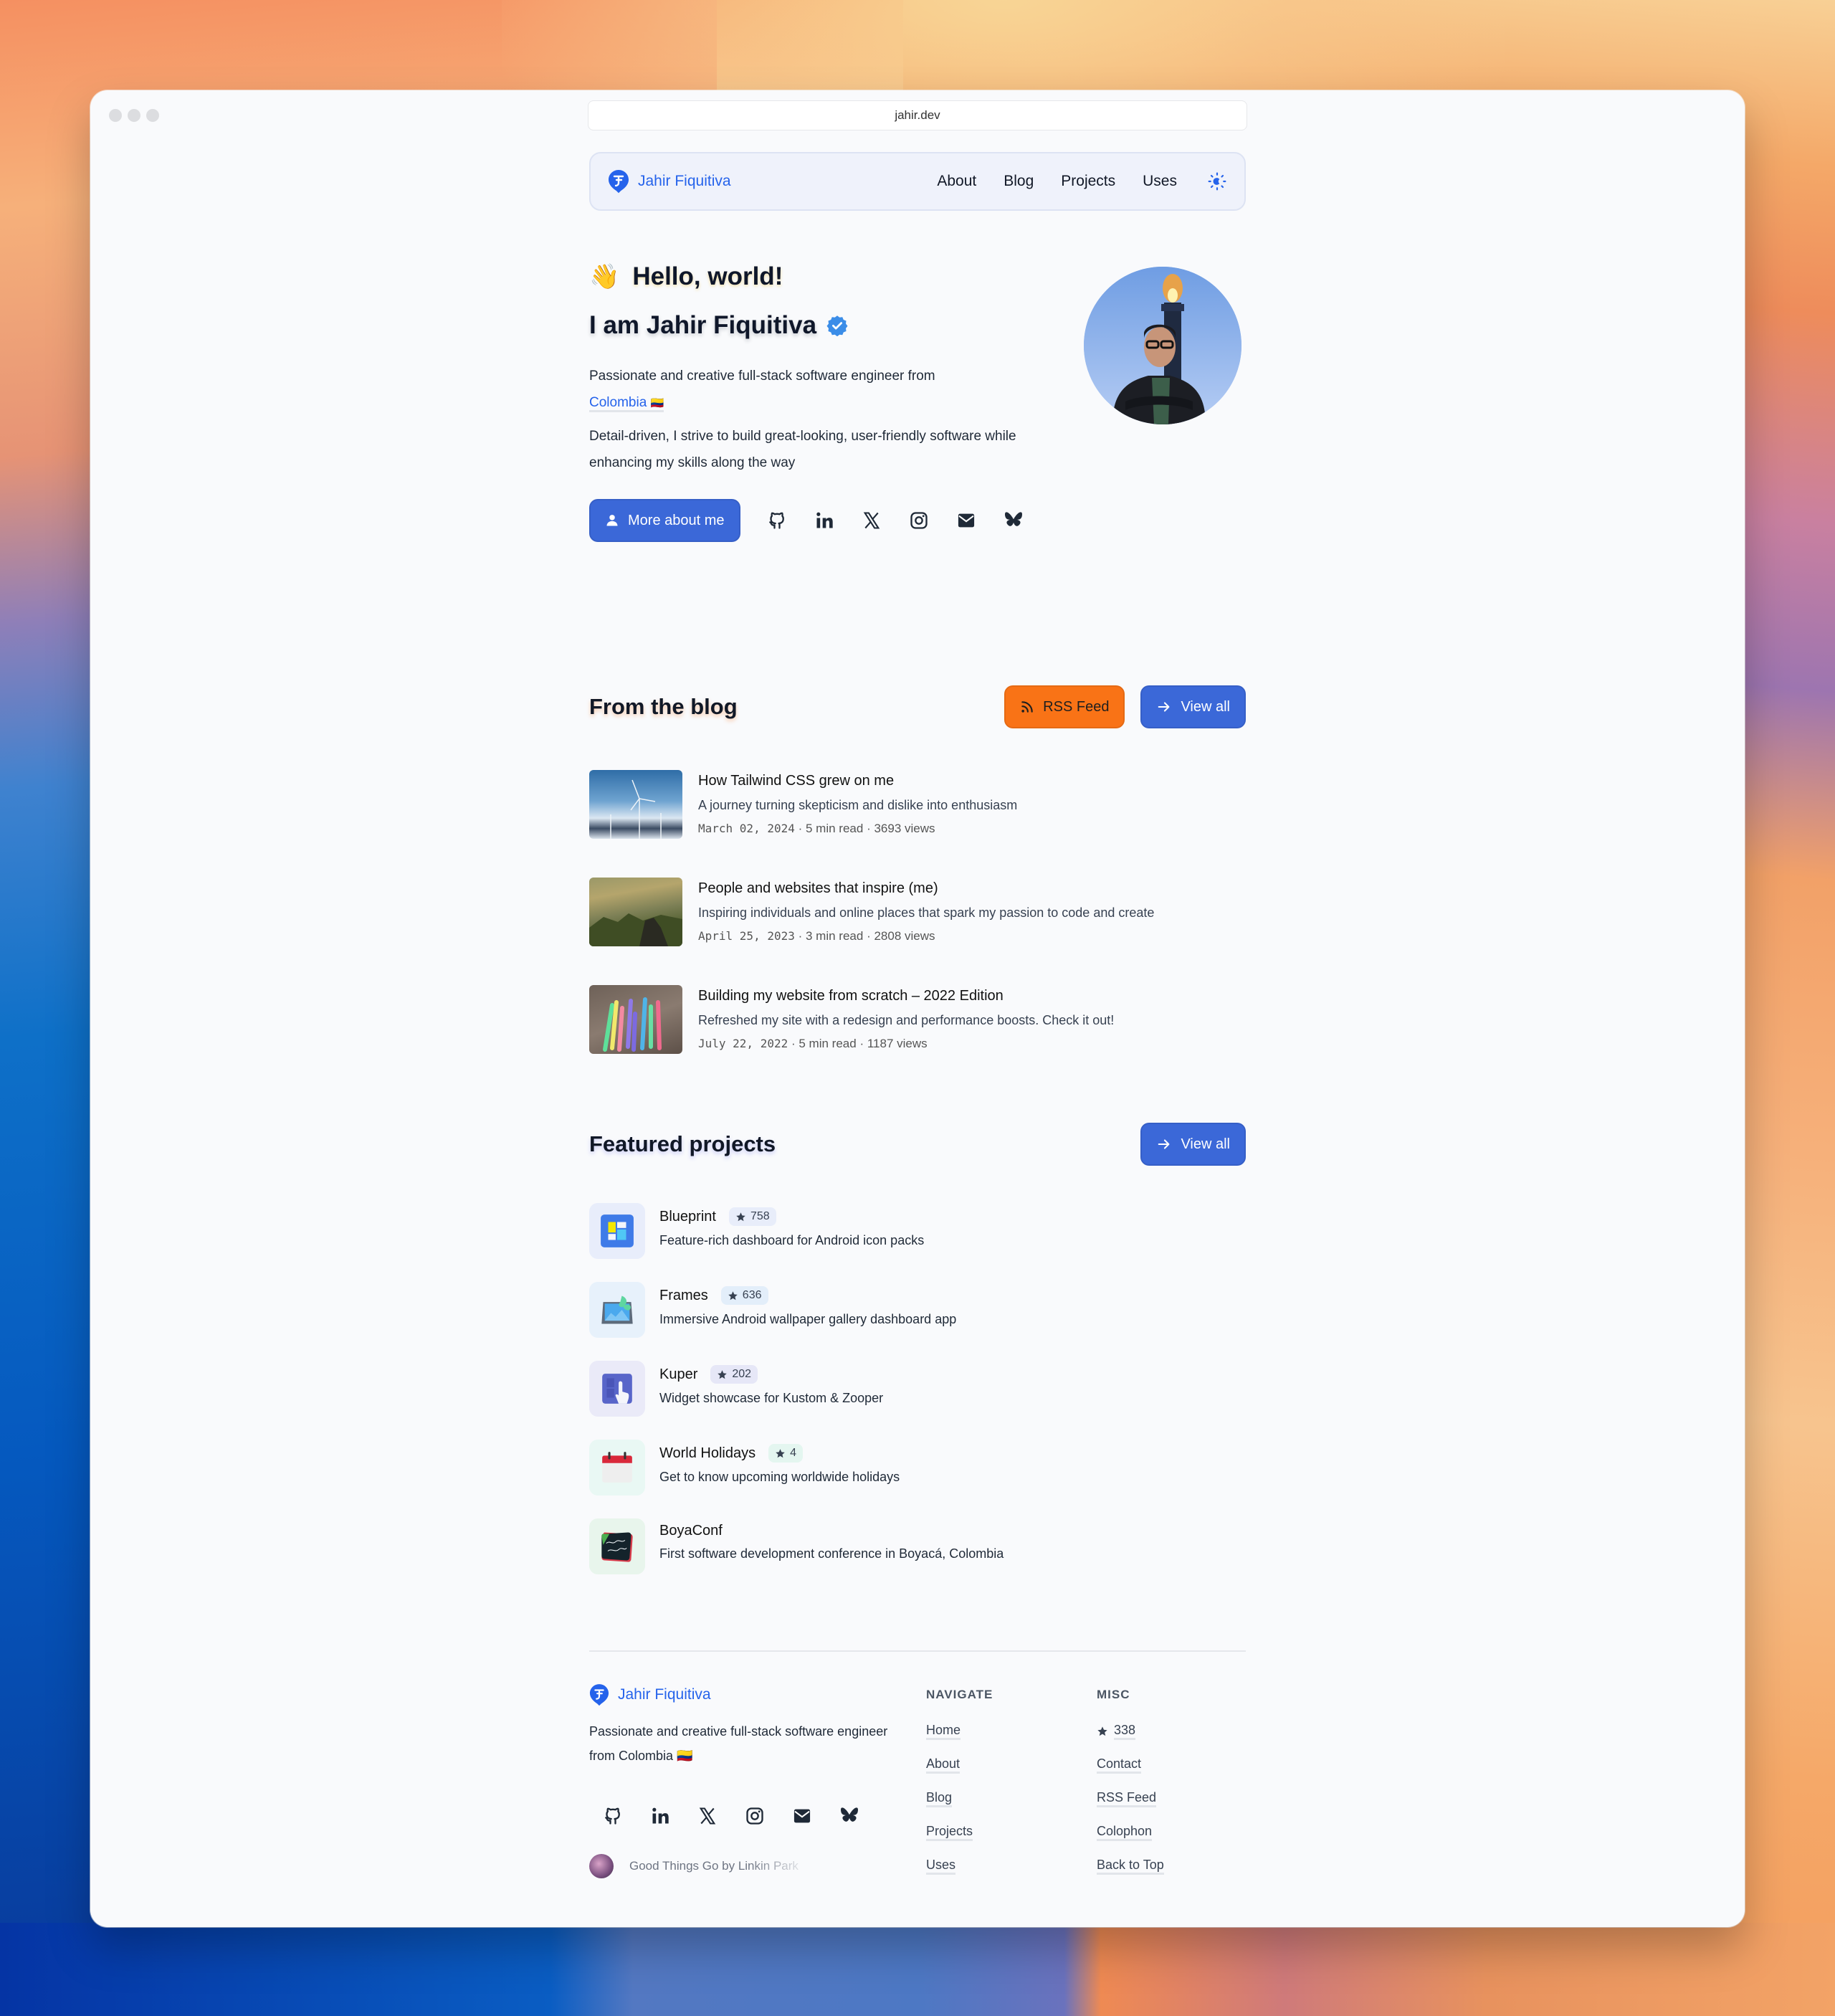 The image size is (1835, 2016). Describe the element at coordinates (808, 520) in the screenshot. I see `hero-actions: More about me` at that location.